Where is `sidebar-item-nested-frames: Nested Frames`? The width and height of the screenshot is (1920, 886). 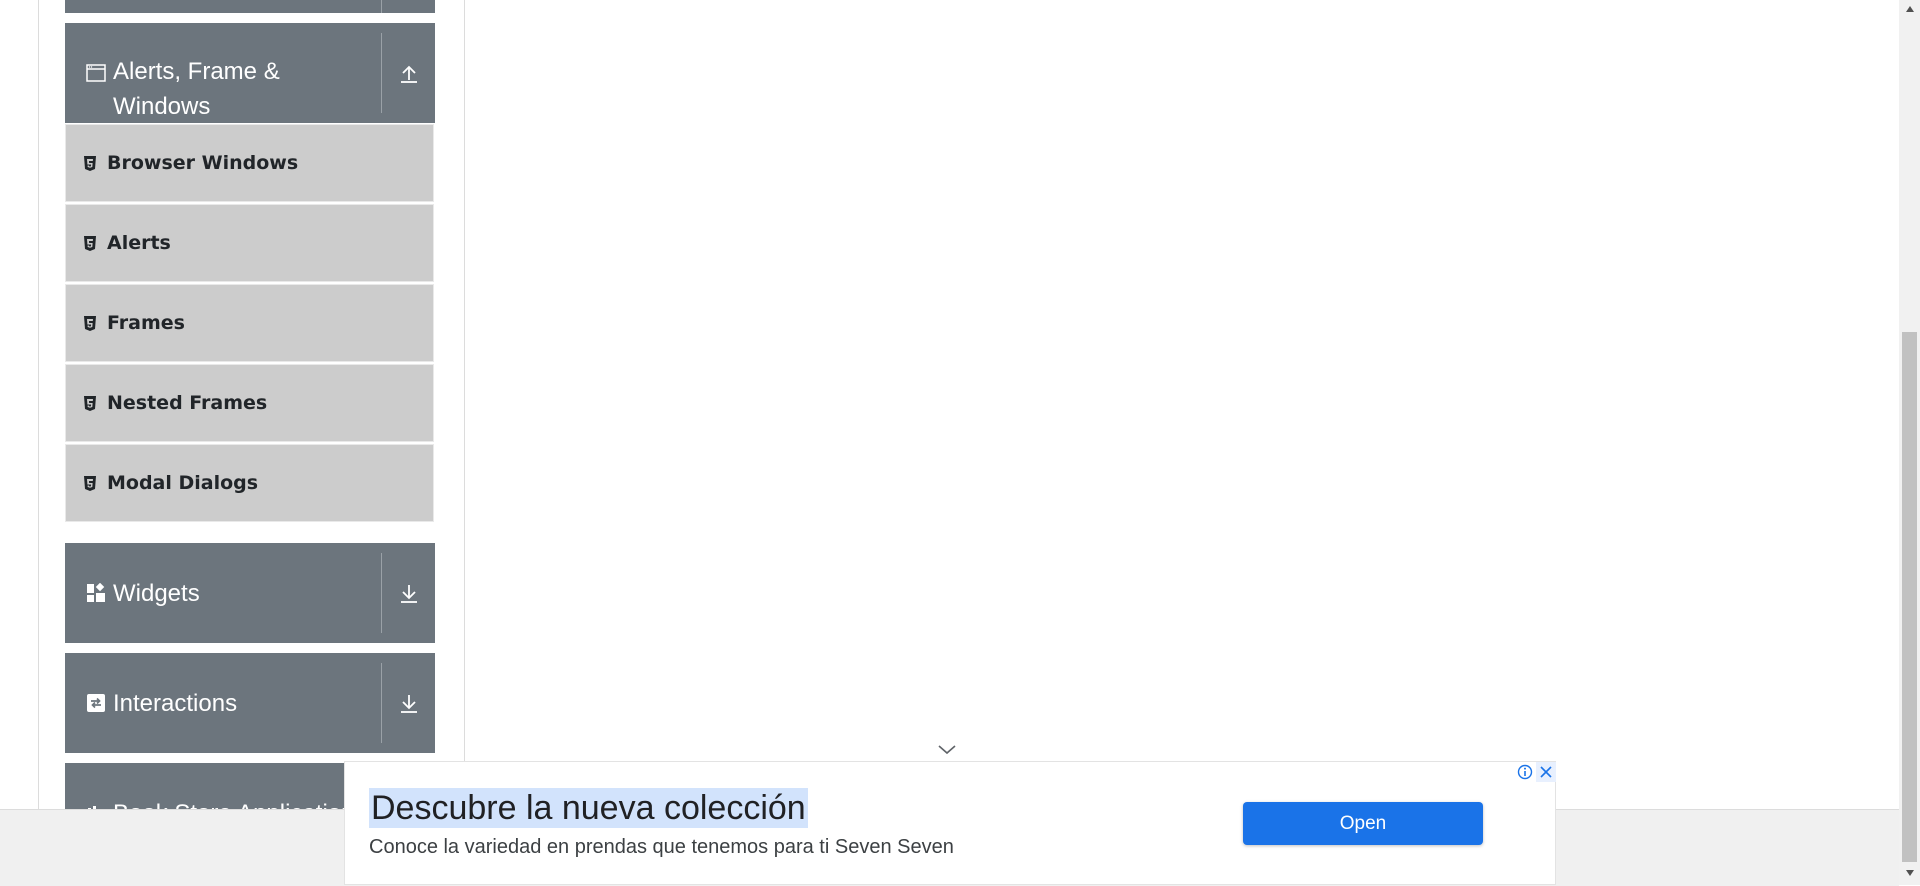 sidebar-item-nested-frames: Nested Frames is located at coordinates (249, 403).